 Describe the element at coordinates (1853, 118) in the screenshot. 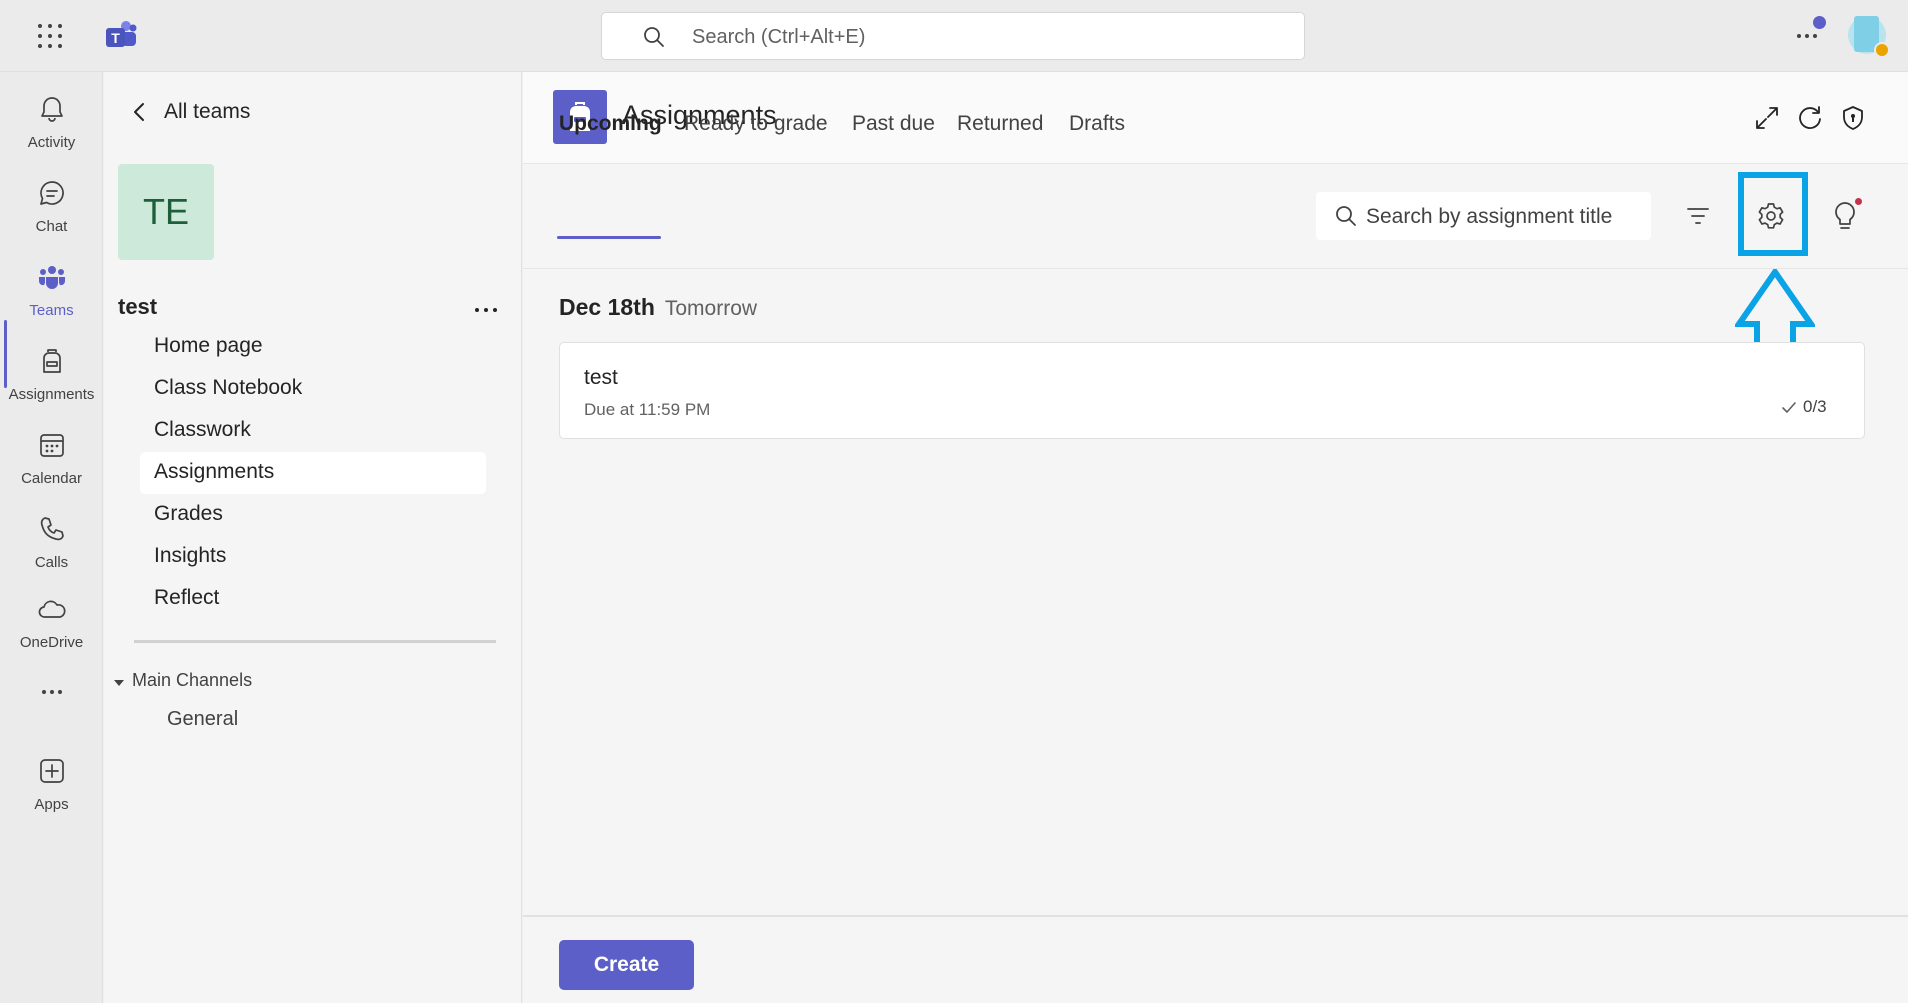

I see `shield-icon` at that location.